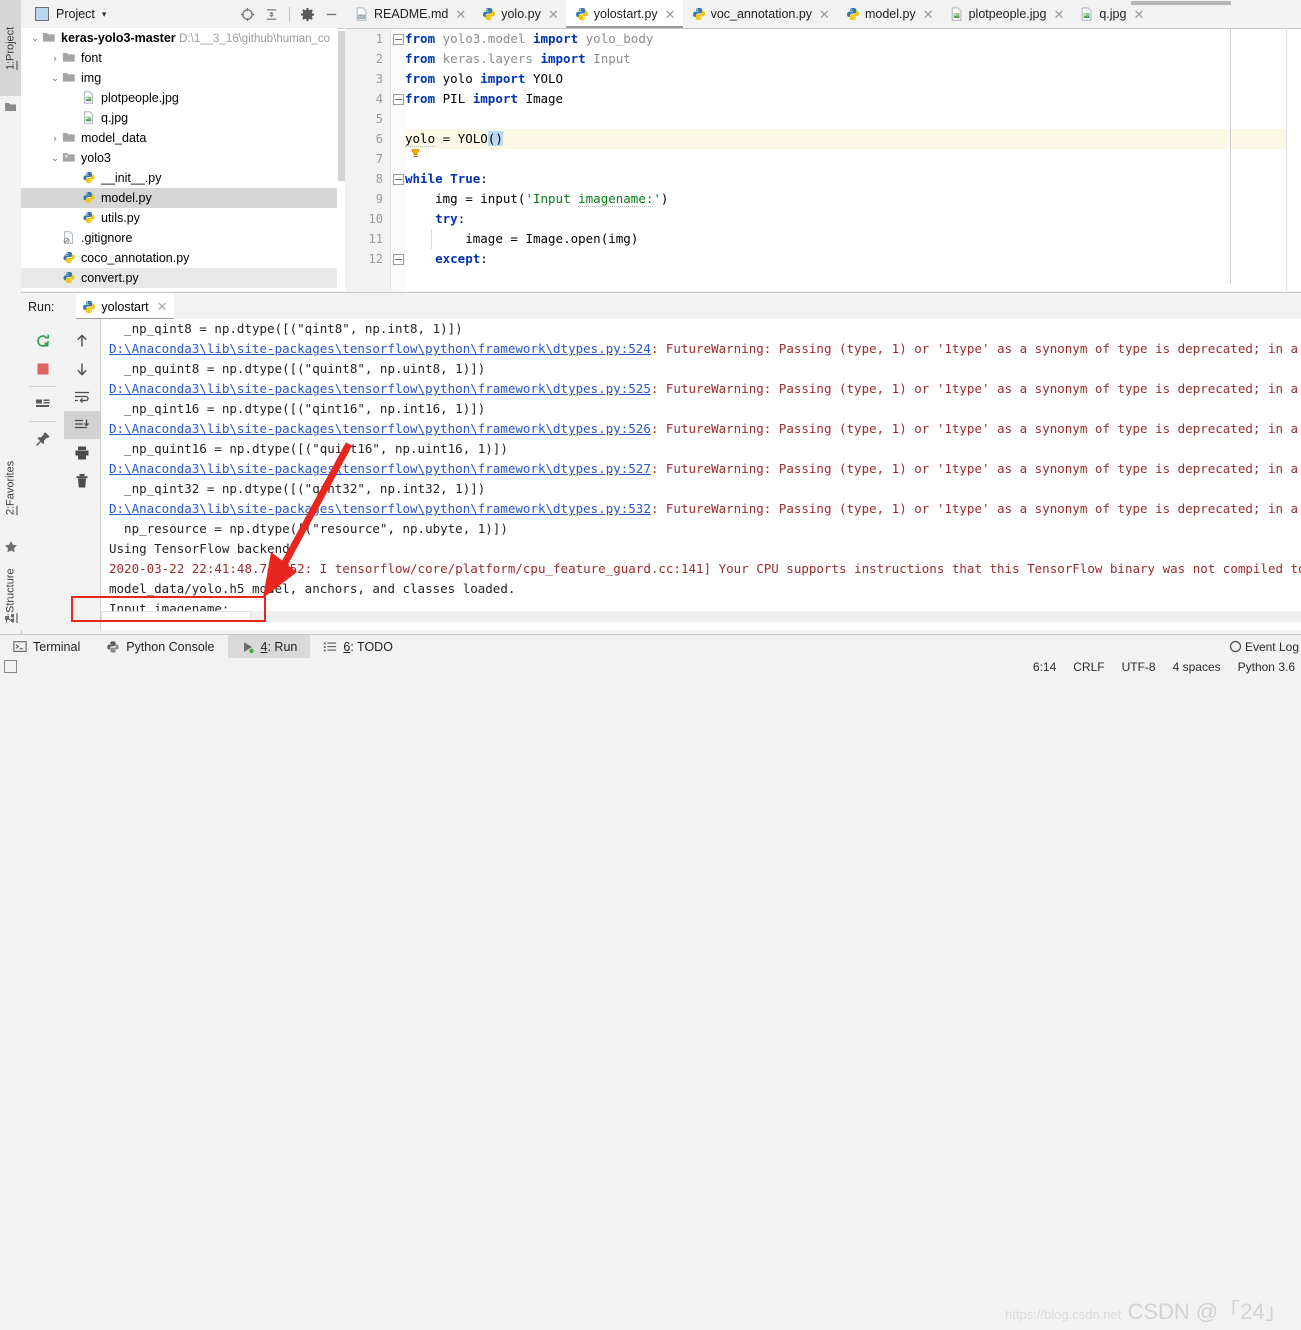 The image size is (1301, 1330). I want to click on pin-tab-button, so click(42, 439).